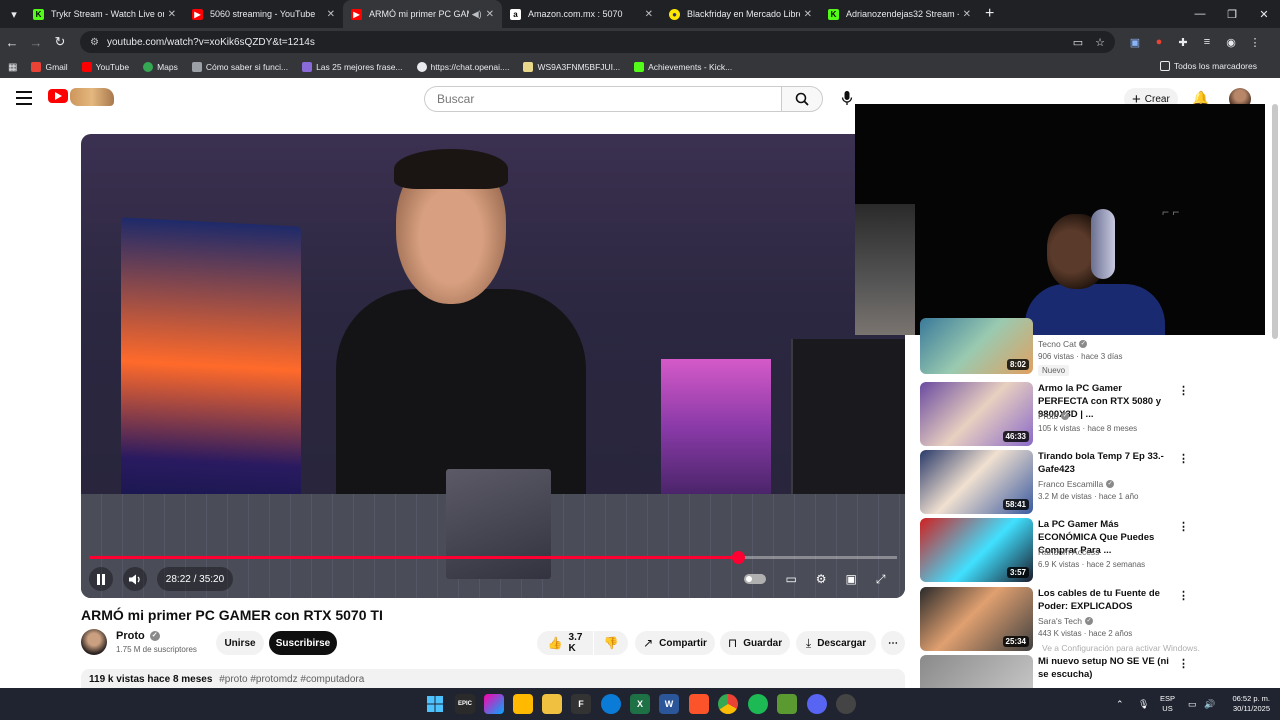 The height and width of the screenshot is (720, 1280). What do you see at coordinates (976, 550) in the screenshot?
I see `video-thumbnail: 3:57` at bounding box center [976, 550].